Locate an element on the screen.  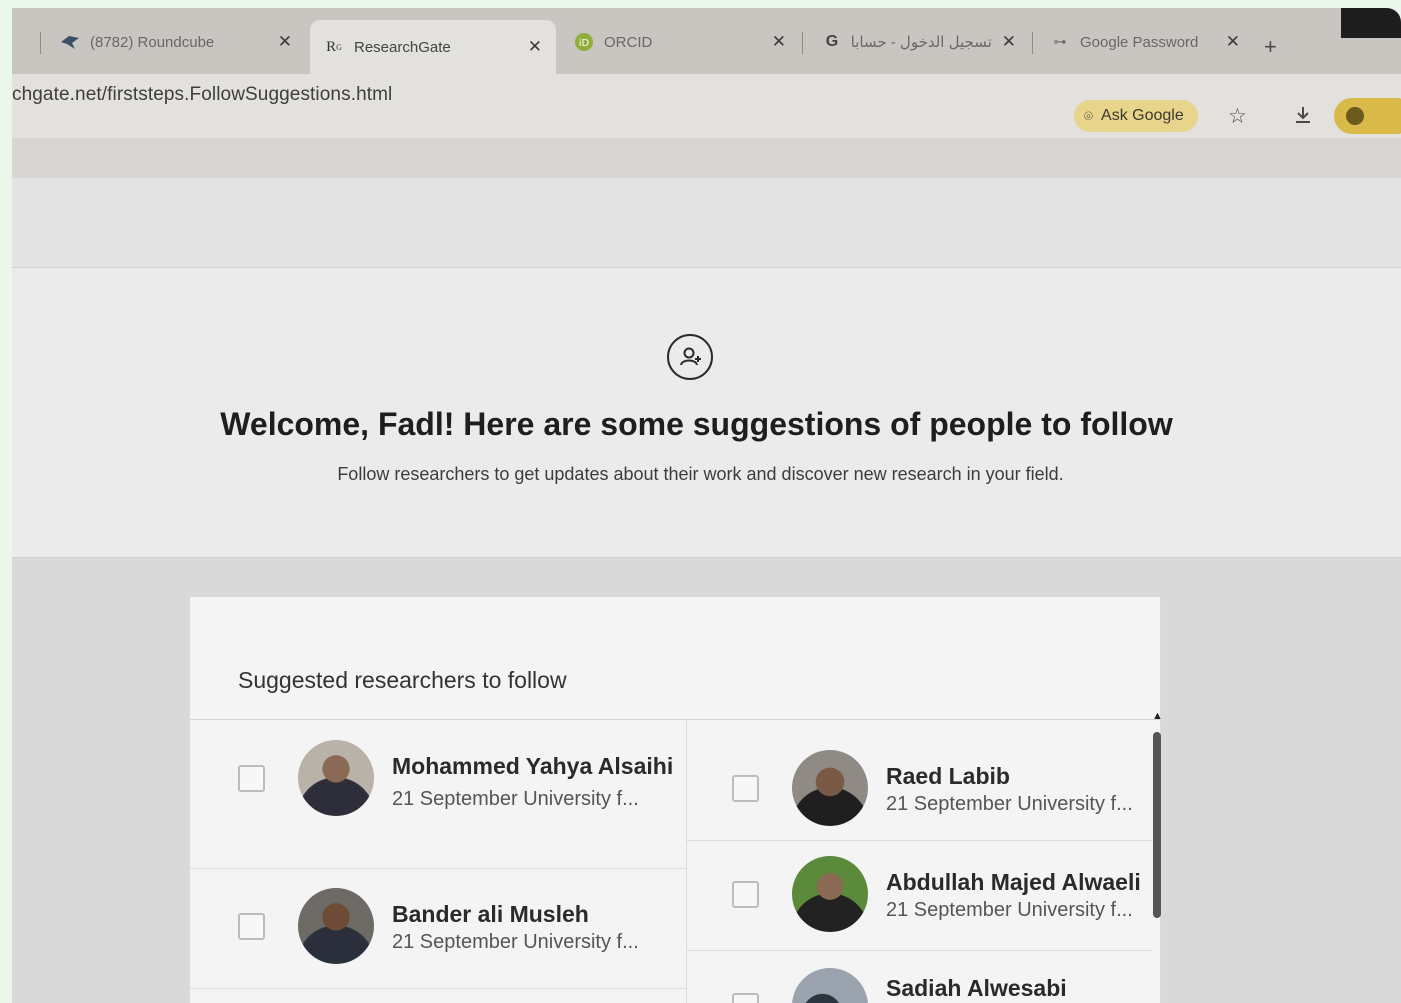
suggestions-title: Suggested researchers to follow is located at coordinates (402, 680).